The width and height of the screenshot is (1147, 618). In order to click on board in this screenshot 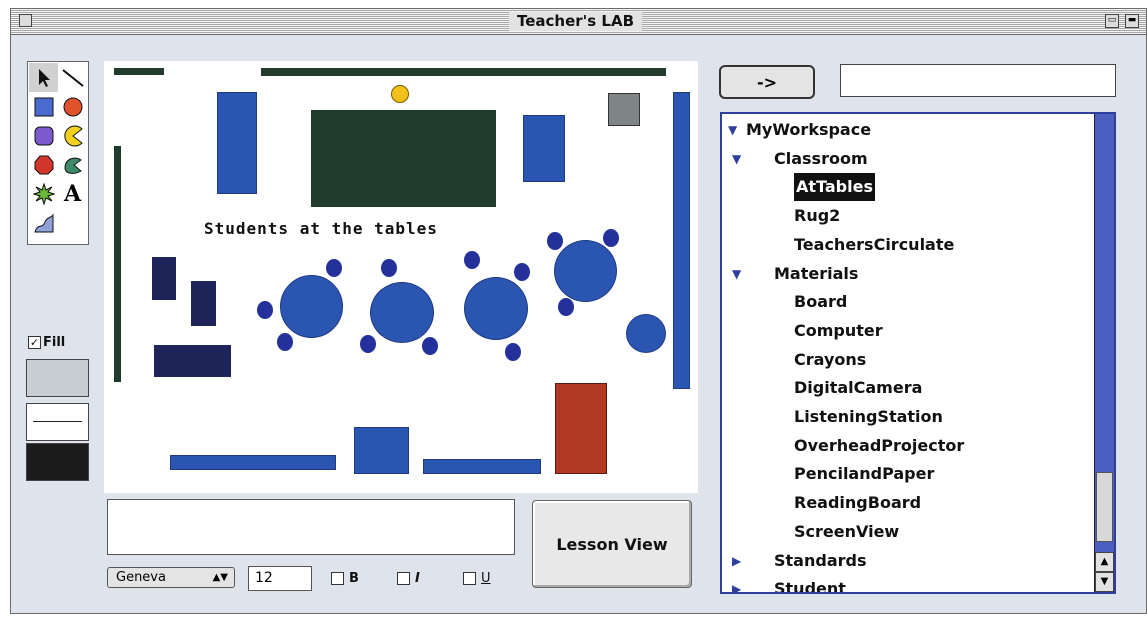, I will do `click(403, 158)`.